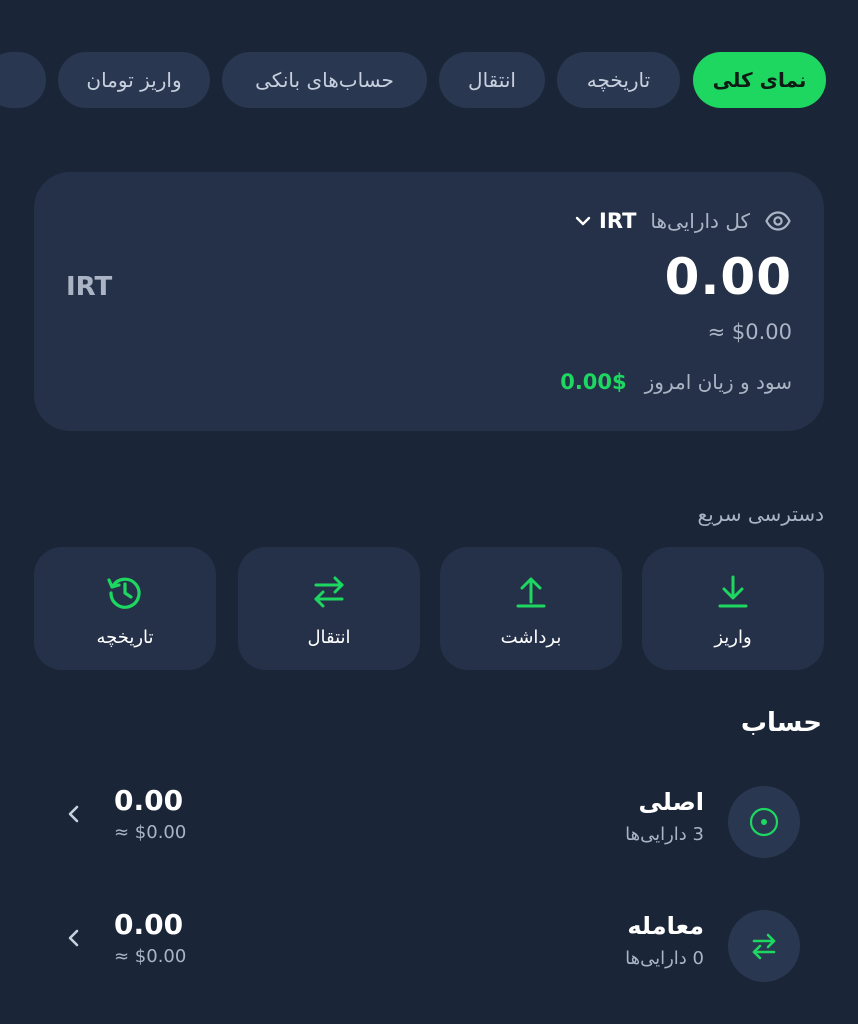 This screenshot has width=858, height=1024. I want to click on upload-icon, so click(531, 592).